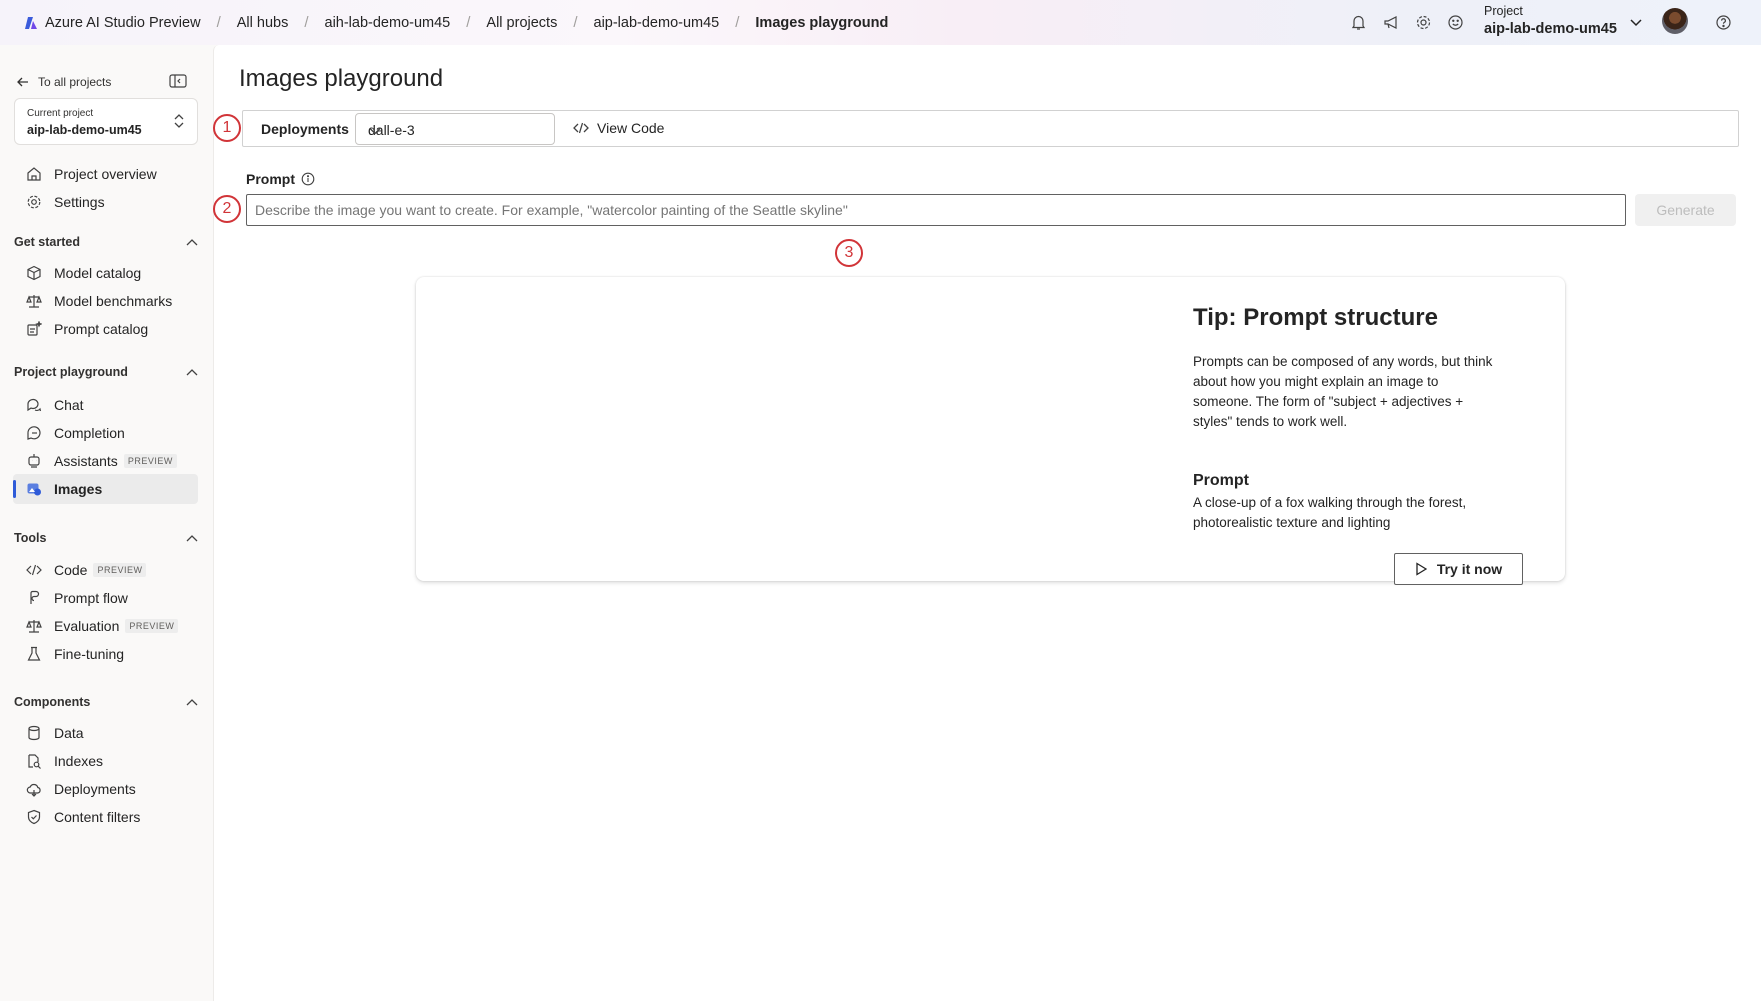  I want to click on generate-button: Generate, so click(1685, 210).